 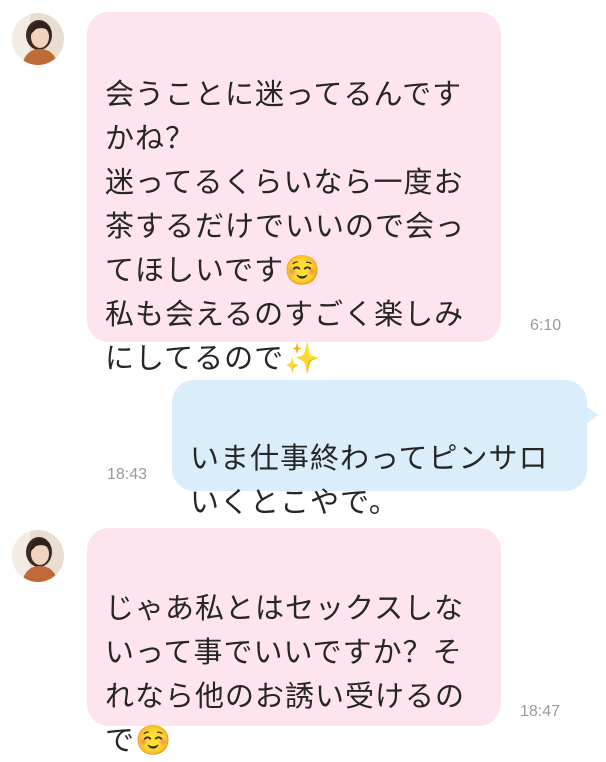 What do you see at coordinates (127, 474) in the screenshot?
I see `message-timestamp: 18:43` at bounding box center [127, 474].